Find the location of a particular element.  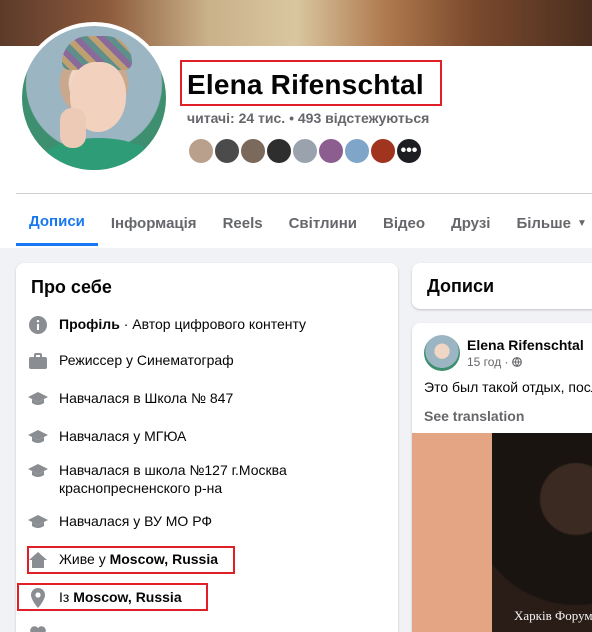

see-translation-link: See translation is located at coordinates (474, 416).